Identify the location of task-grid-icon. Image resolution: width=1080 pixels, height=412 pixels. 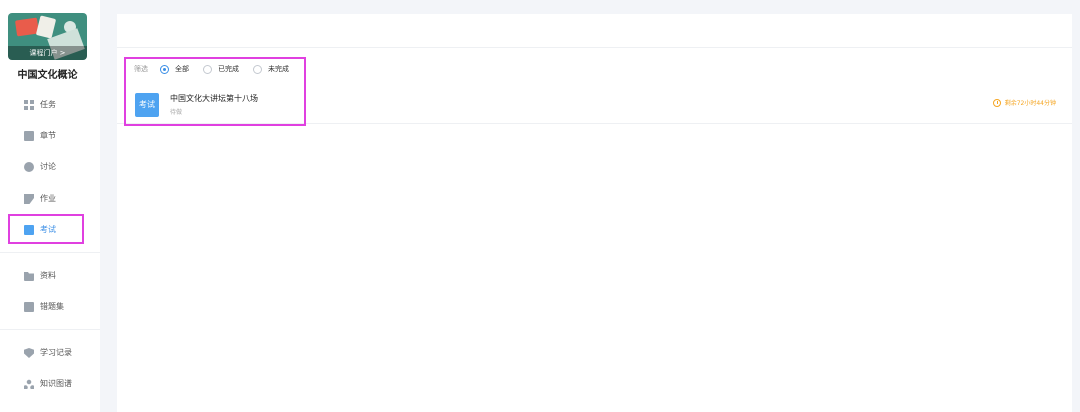
(29, 105).